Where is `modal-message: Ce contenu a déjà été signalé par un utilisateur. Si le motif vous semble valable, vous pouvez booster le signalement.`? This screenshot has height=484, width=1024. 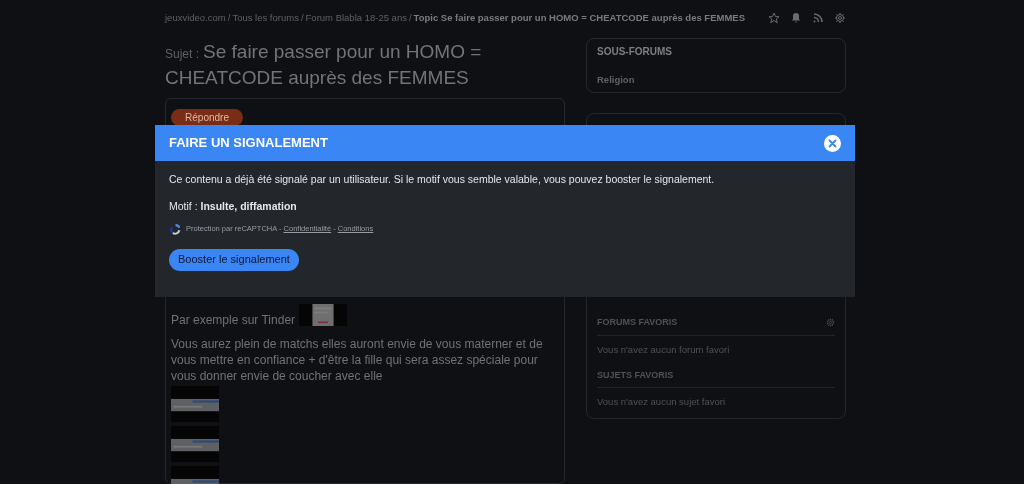
modal-message: Ce contenu a déjà été signalé par un utilisateur. Si le motif vous semble valable, vous pouvez booster le signalement. is located at coordinates (442, 179).